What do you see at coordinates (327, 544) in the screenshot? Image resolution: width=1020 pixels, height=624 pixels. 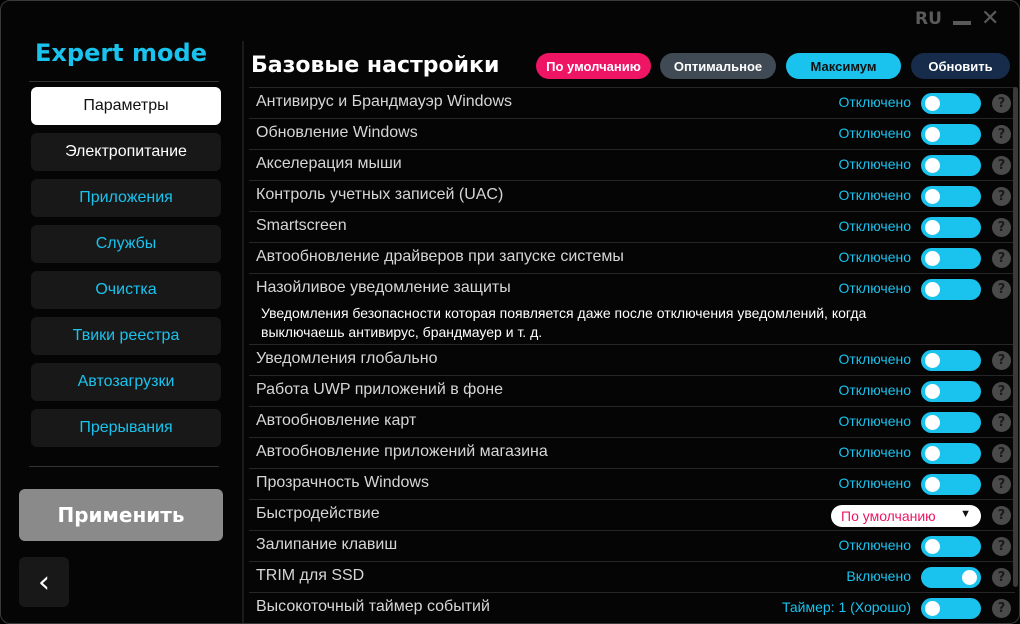 I see `setting-label: Залипание клавиш` at bounding box center [327, 544].